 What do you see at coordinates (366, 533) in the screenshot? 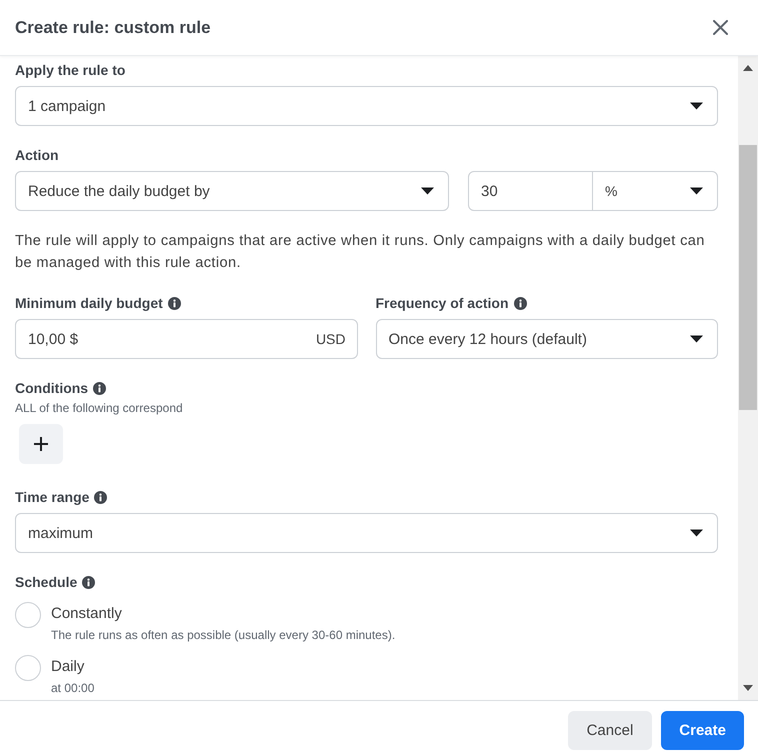
I see `time-range-select: maximum` at bounding box center [366, 533].